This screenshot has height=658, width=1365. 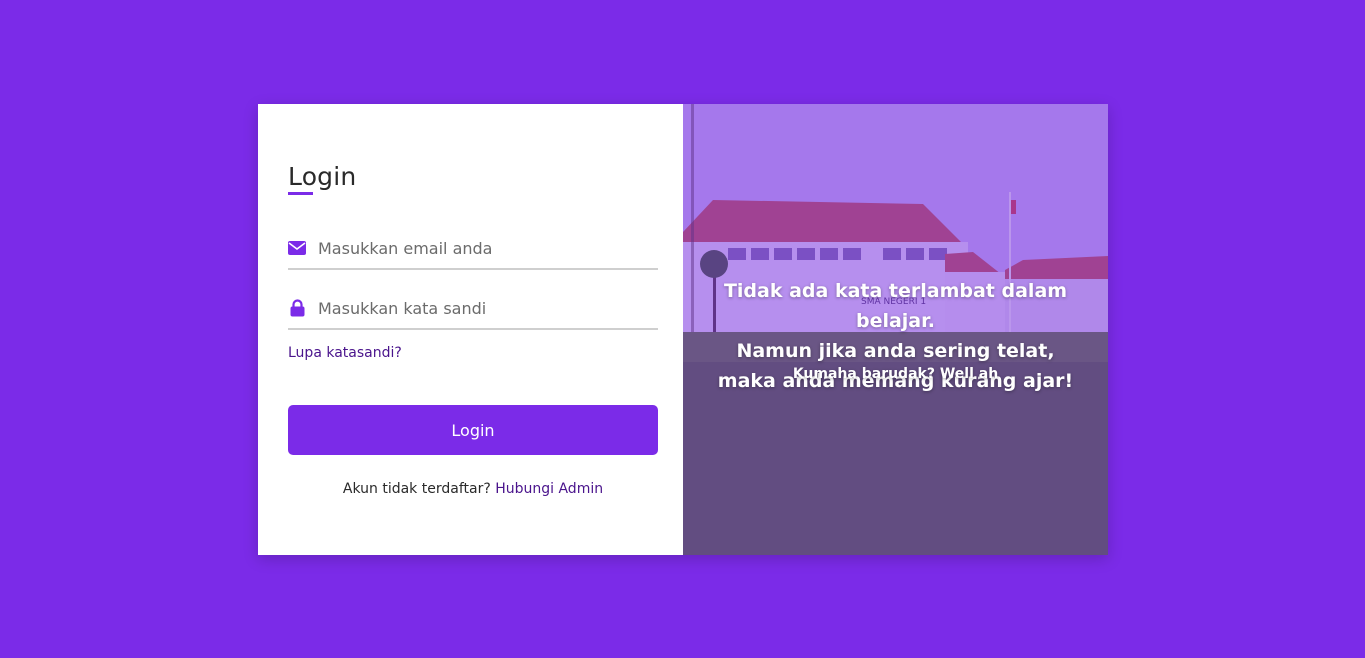 I want to click on email-field, so click(x=473, y=249).